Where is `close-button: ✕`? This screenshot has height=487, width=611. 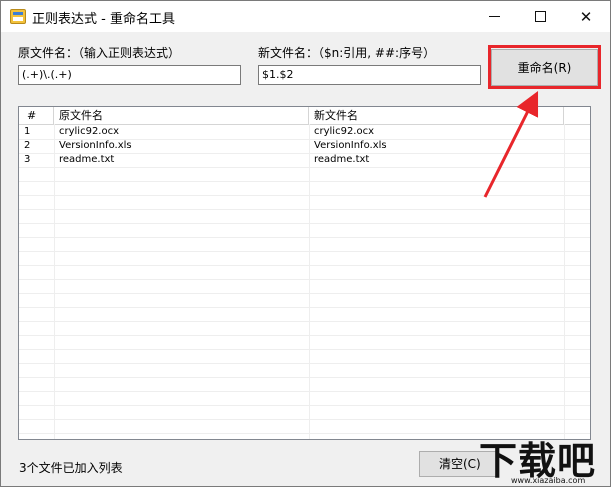
close-button: ✕ is located at coordinates (586, 16).